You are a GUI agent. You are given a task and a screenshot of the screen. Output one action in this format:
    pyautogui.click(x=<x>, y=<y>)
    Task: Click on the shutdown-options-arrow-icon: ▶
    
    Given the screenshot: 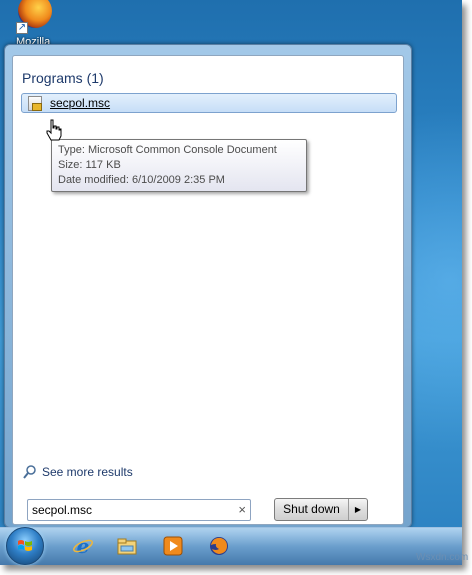 What is the action you would take?
    pyautogui.click(x=358, y=509)
    